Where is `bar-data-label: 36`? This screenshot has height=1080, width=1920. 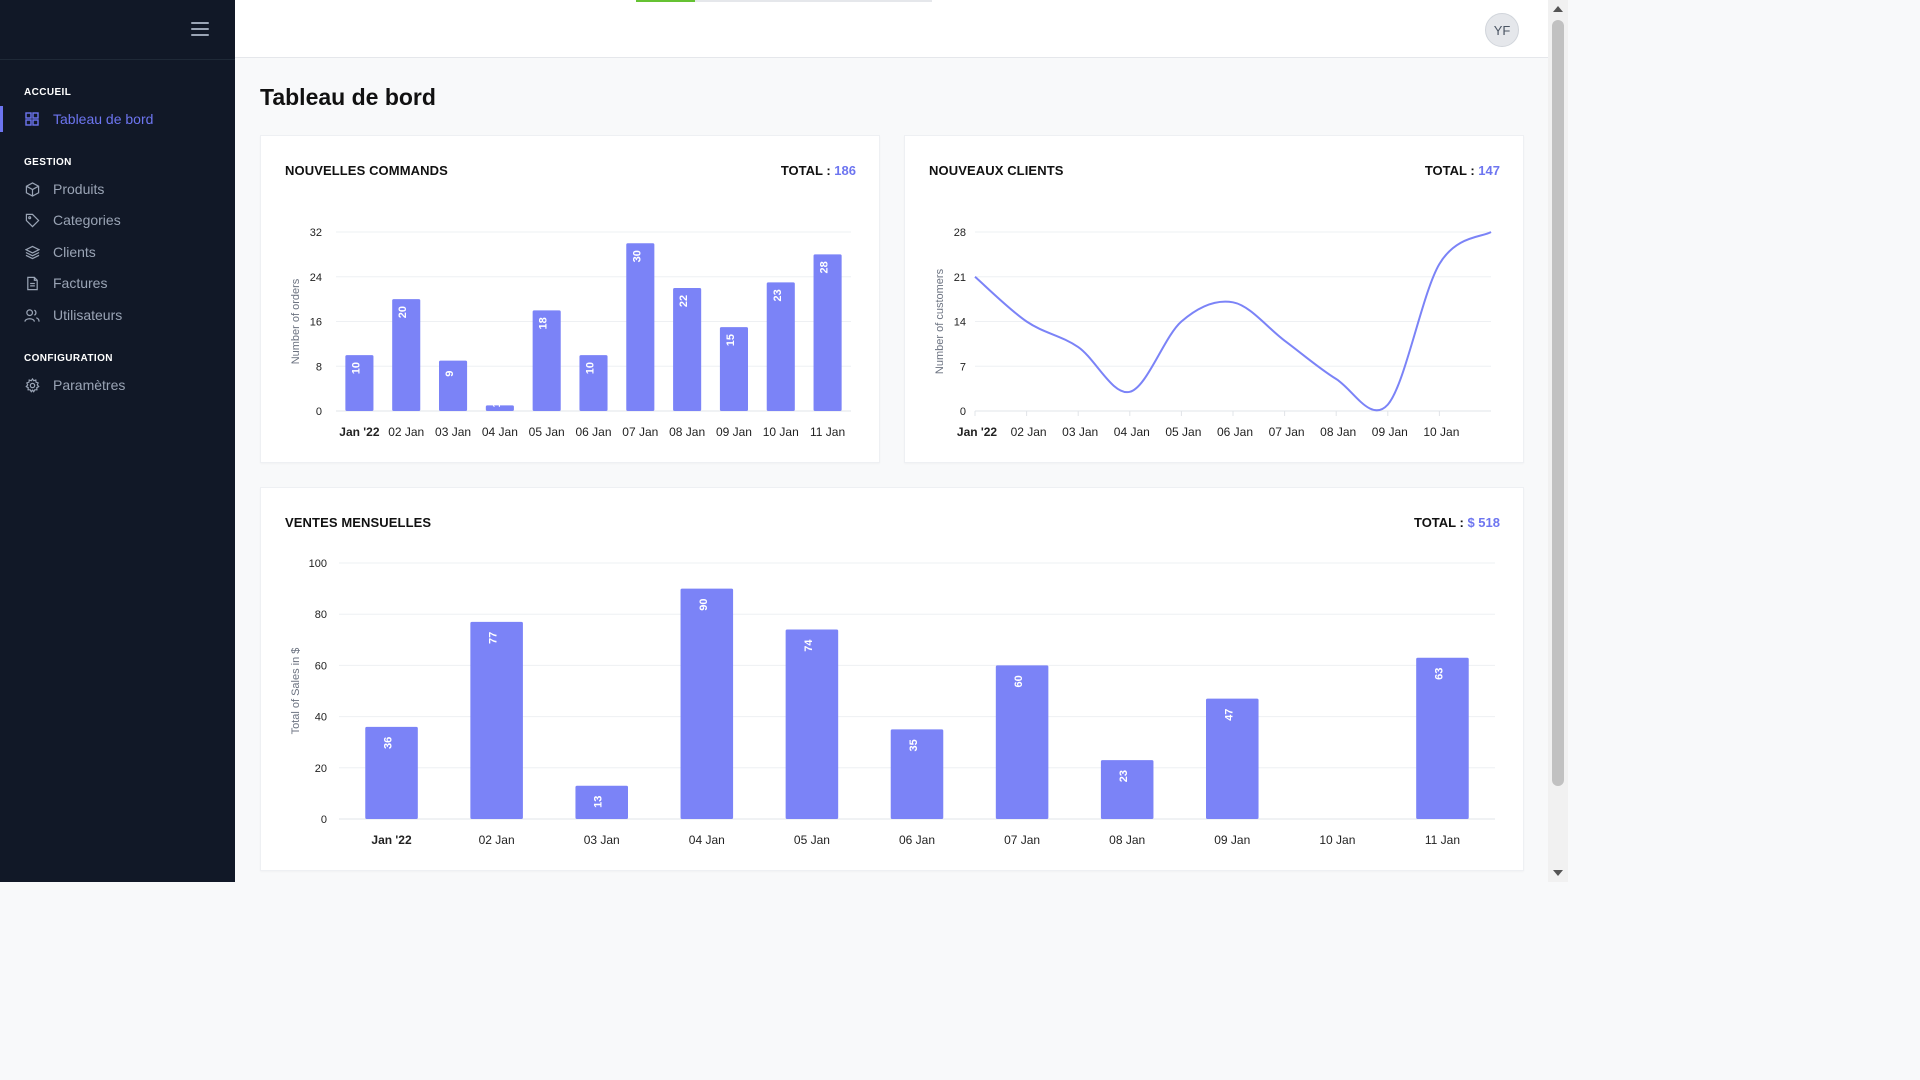
bar-data-label: 36 is located at coordinates (389, 743).